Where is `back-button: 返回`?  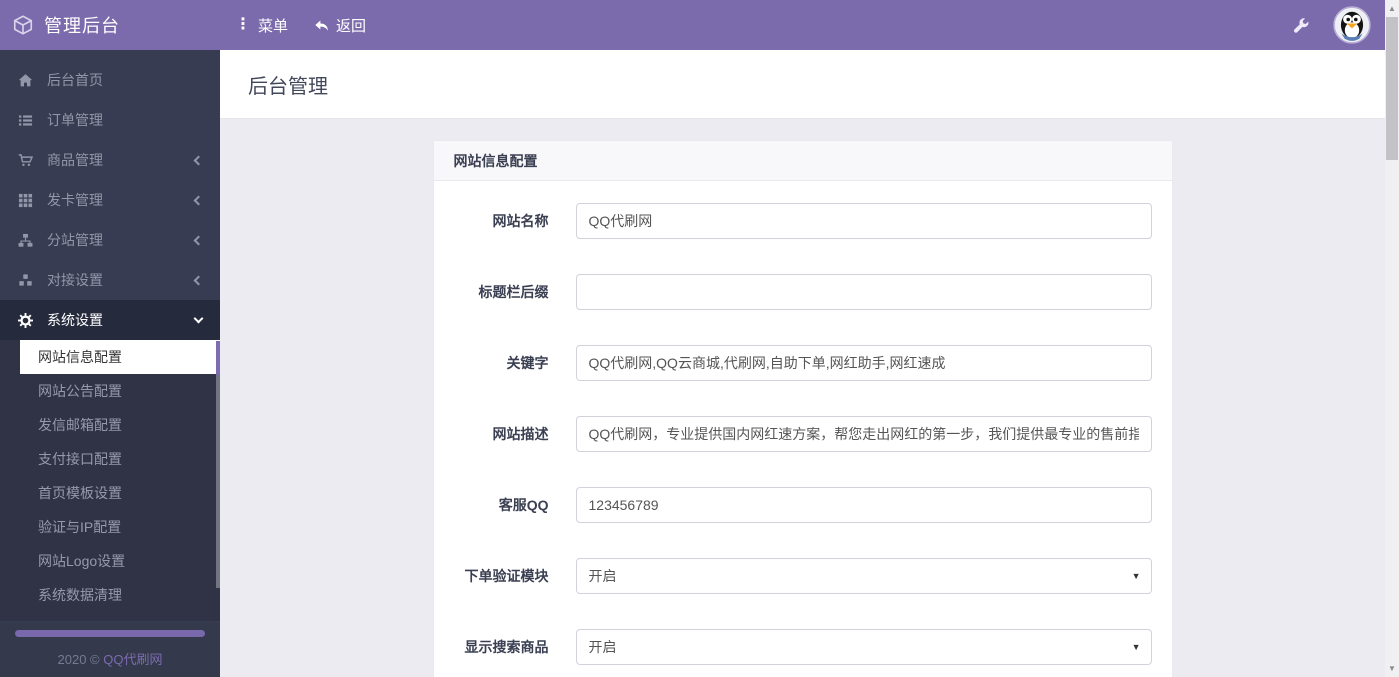 back-button: 返回 is located at coordinates (340, 25).